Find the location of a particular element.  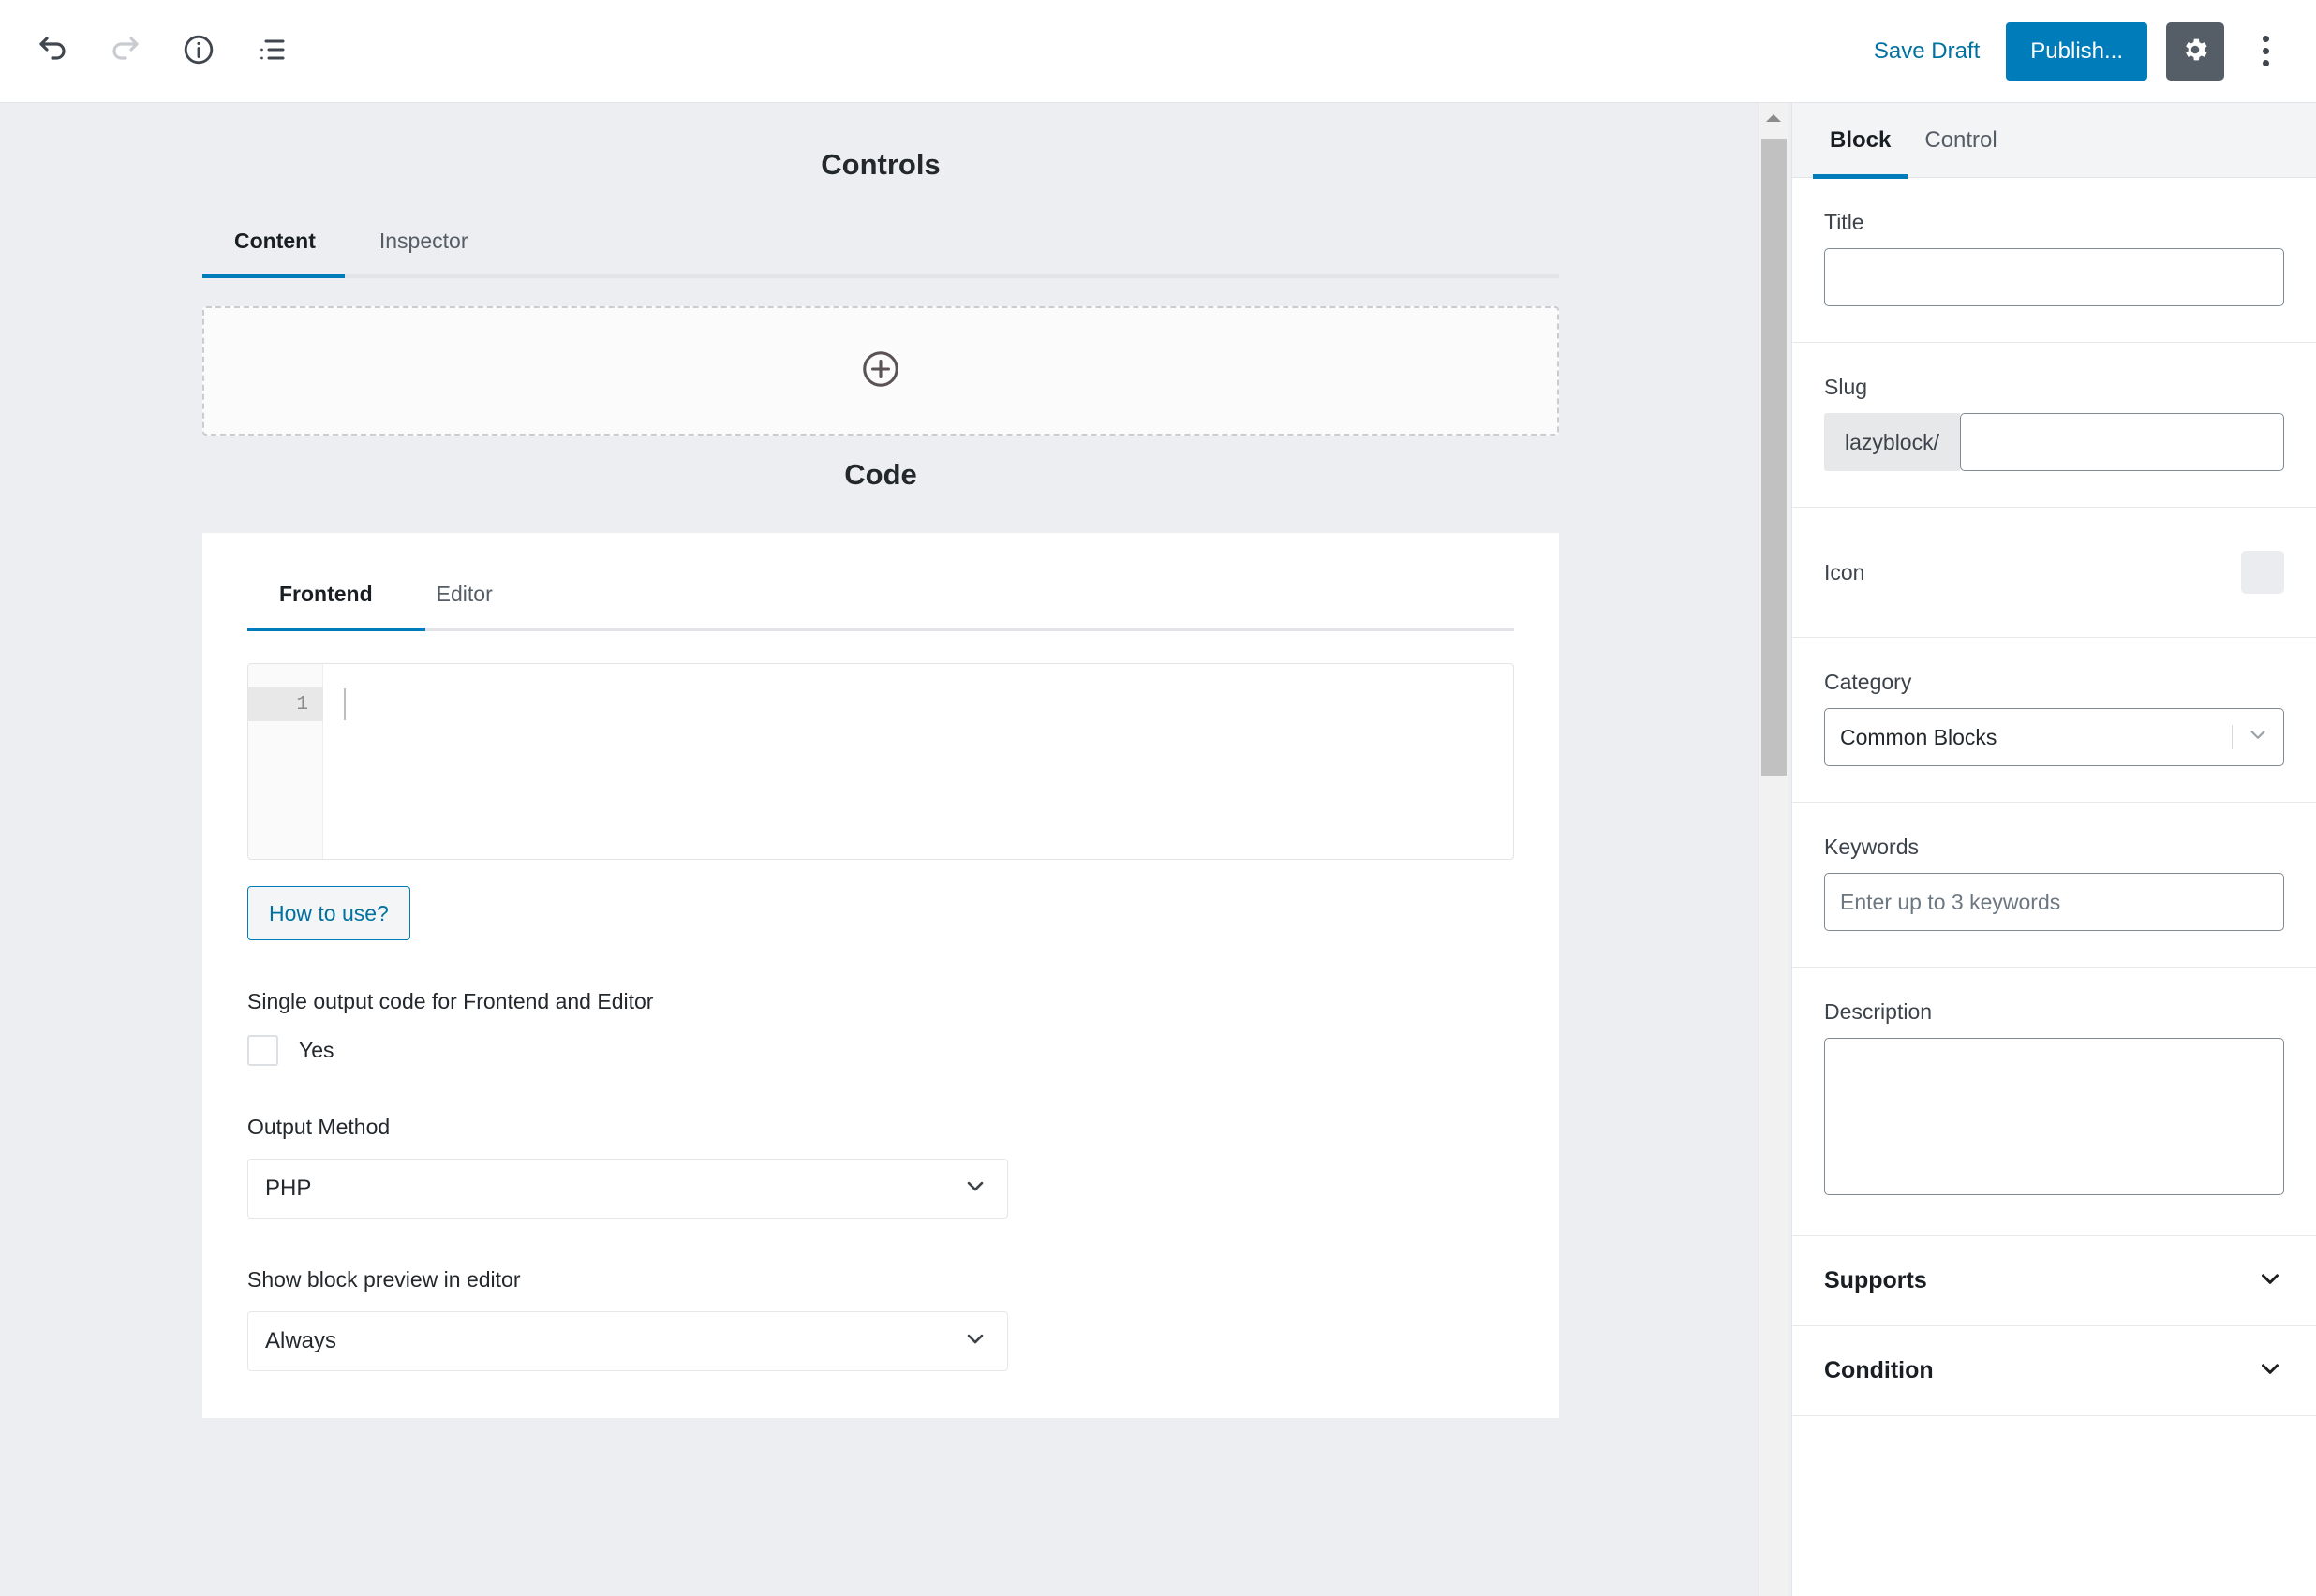

panel-slug: Slug lazyblock/ is located at coordinates (2054, 425).